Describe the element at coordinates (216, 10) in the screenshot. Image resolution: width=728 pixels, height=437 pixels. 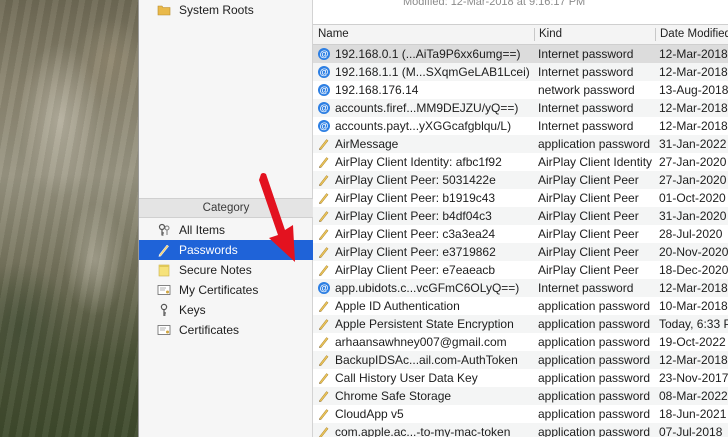
I see `sidebar-item-label: System Roots` at that location.